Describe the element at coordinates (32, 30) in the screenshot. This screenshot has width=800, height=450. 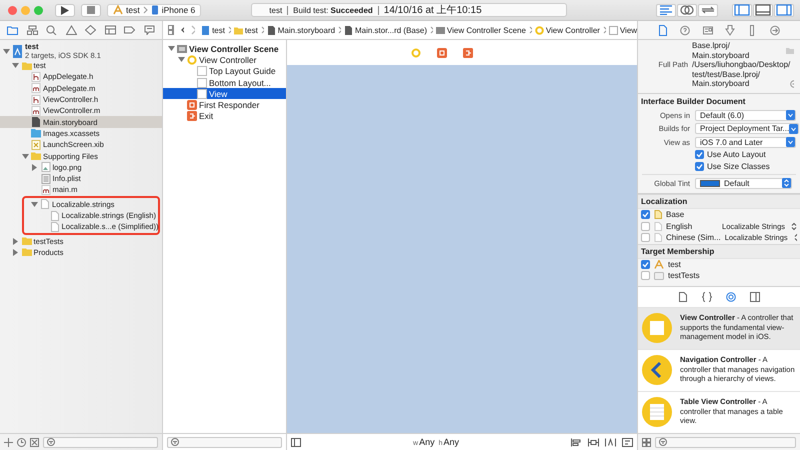
I see `hierarchy-navigator-tab` at that location.